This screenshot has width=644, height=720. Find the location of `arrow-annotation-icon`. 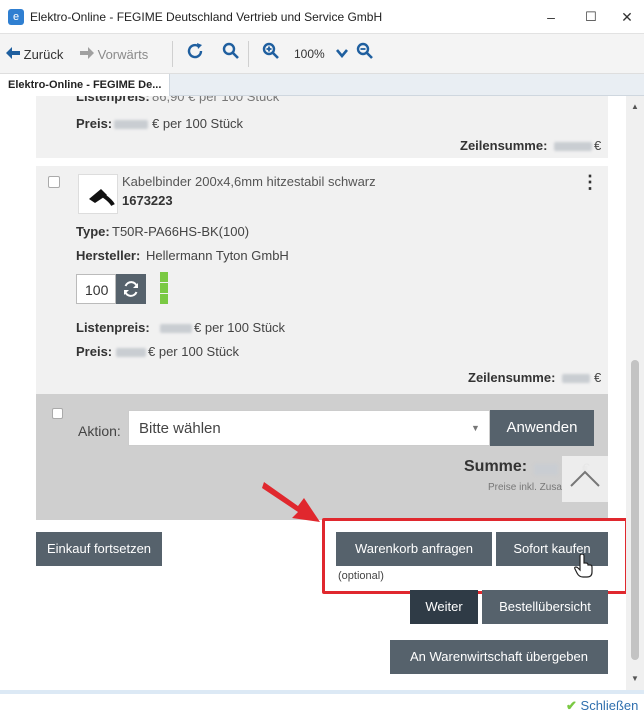

arrow-annotation-icon is located at coordinates (291, 502).